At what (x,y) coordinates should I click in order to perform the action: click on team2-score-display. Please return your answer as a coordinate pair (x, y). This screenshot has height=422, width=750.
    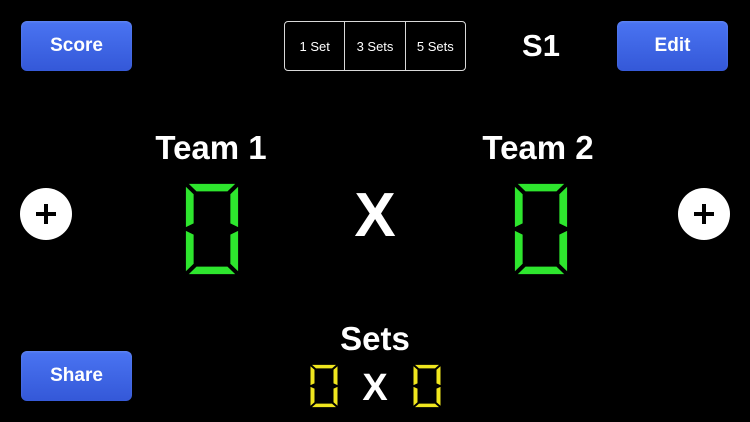
    Looking at the image, I should click on (541, 229).